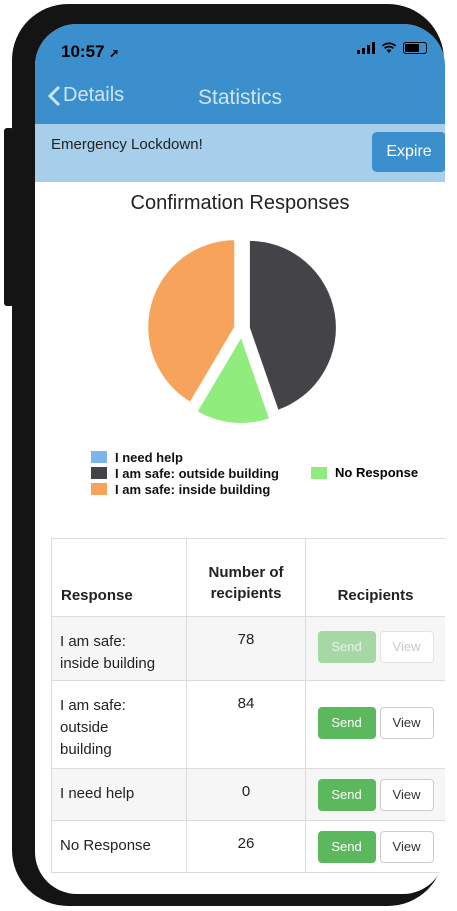 This screenshot has width=457, height=911. What do you see at coordinates (292, 325) in the screenshot?
I see `pie-slice-i-am-safe-outside-building` at bounding box center [292, 325].